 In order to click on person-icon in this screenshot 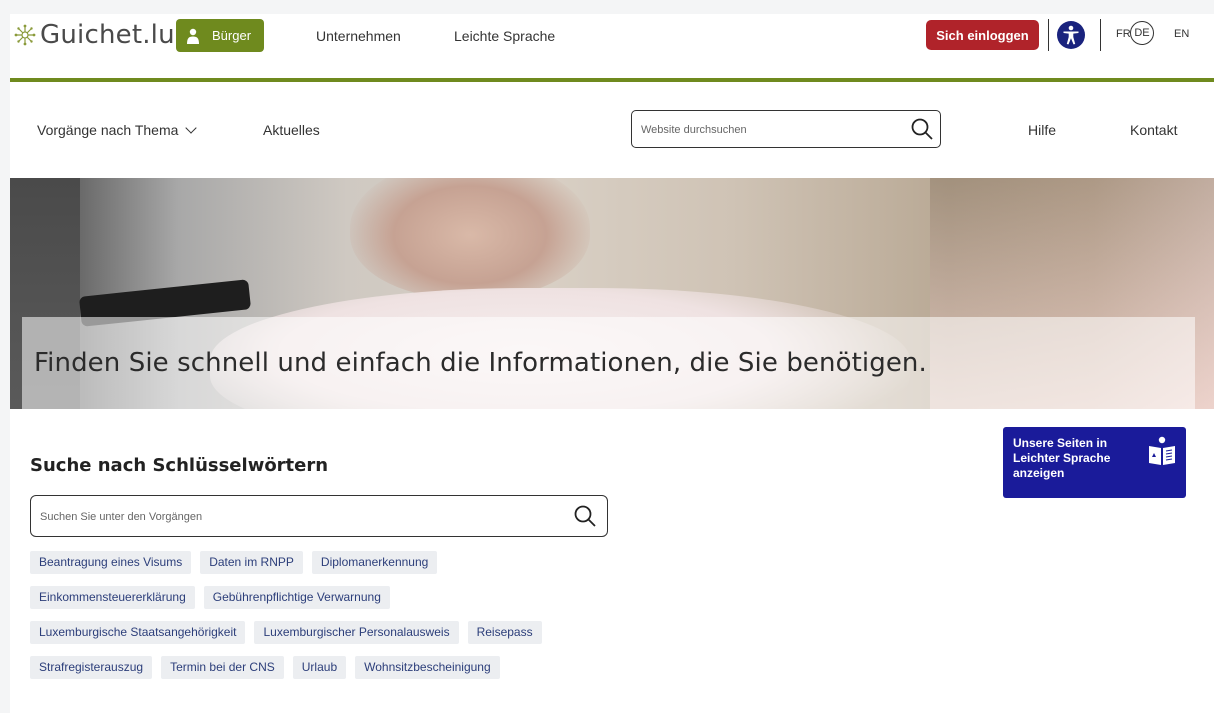, I will do `click(193, 36)`.